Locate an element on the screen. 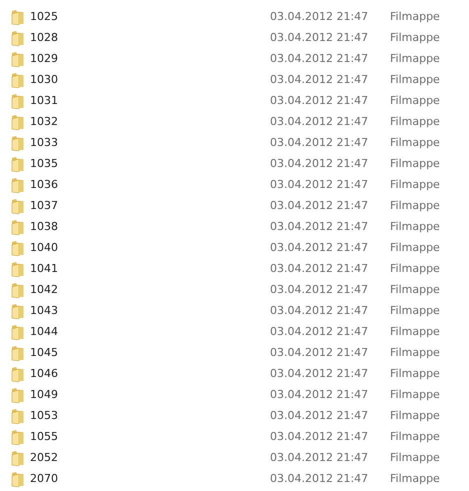 The image size is (469, 491). file-name: 1044 is located at coordinates (44, 331).